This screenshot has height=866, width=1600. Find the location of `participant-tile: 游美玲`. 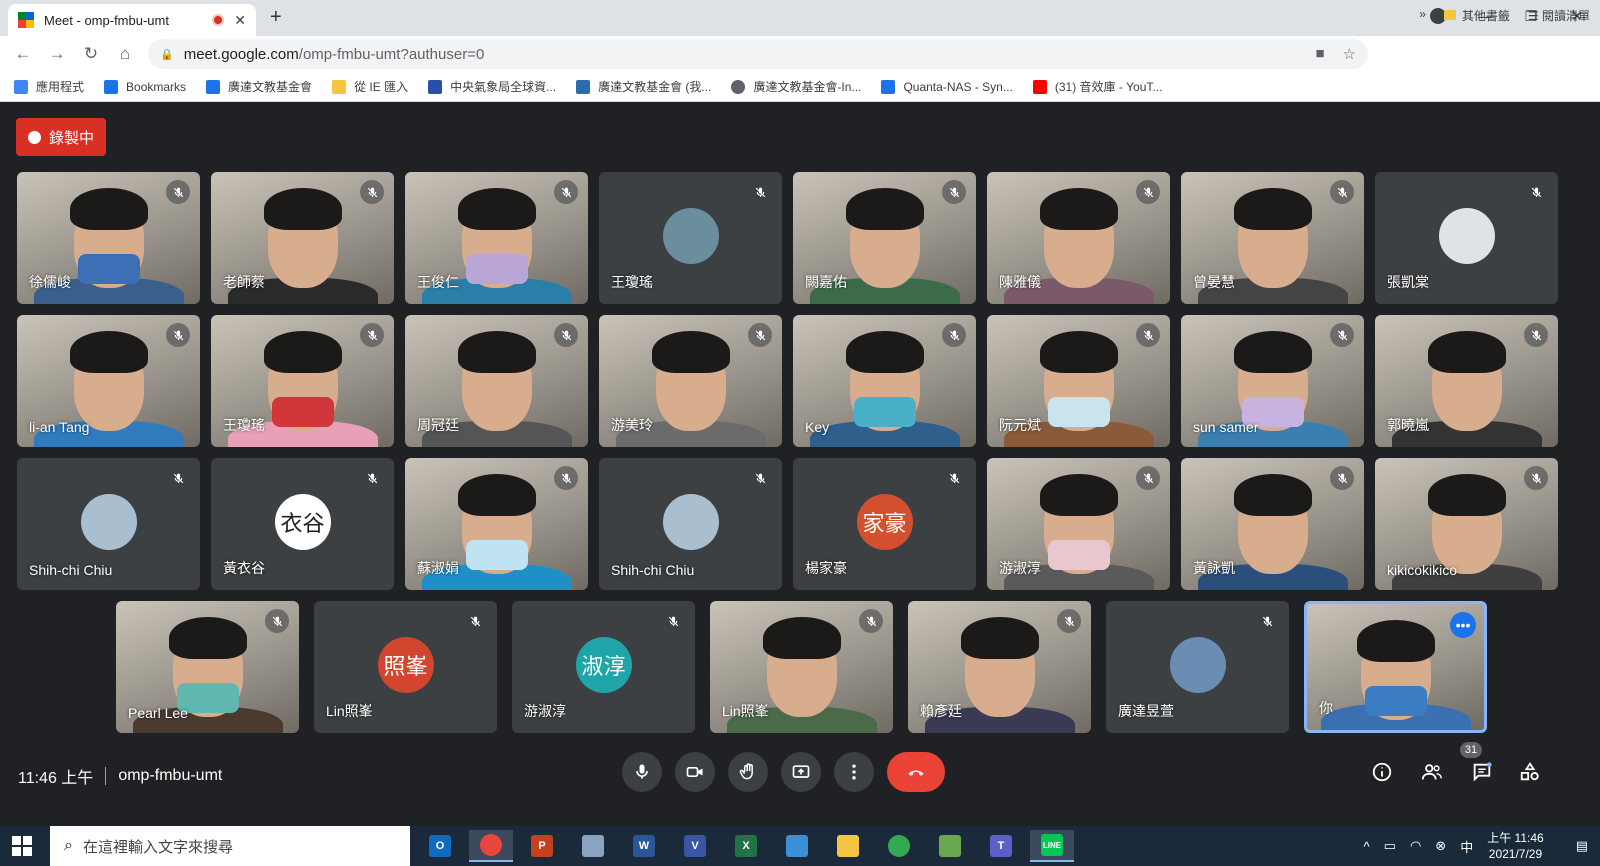

participant-tile: 游美玲 is located at coordinates (690, 381).